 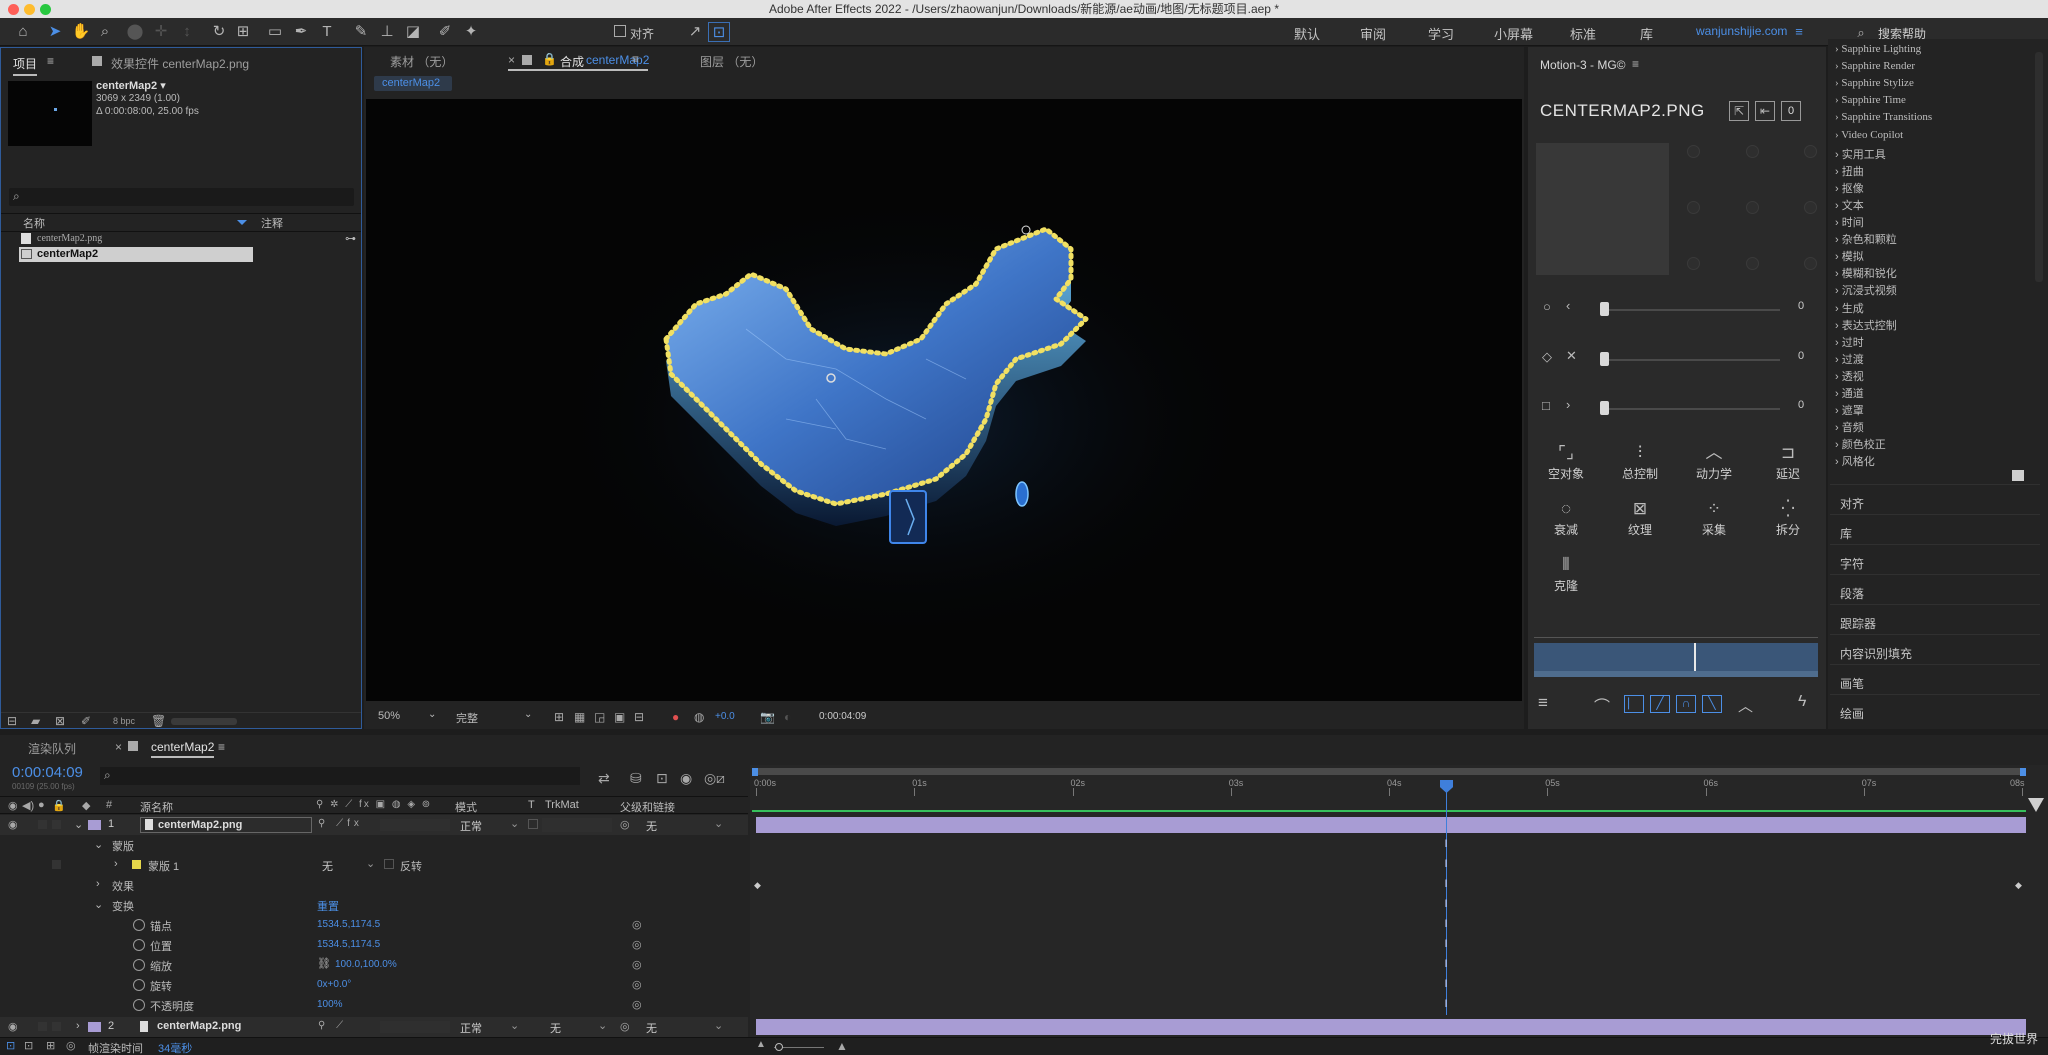 What do you see at coordinates (327, 866) in the screenshot?
I see `mask-mode: 无` at bounding box center [327, 866].